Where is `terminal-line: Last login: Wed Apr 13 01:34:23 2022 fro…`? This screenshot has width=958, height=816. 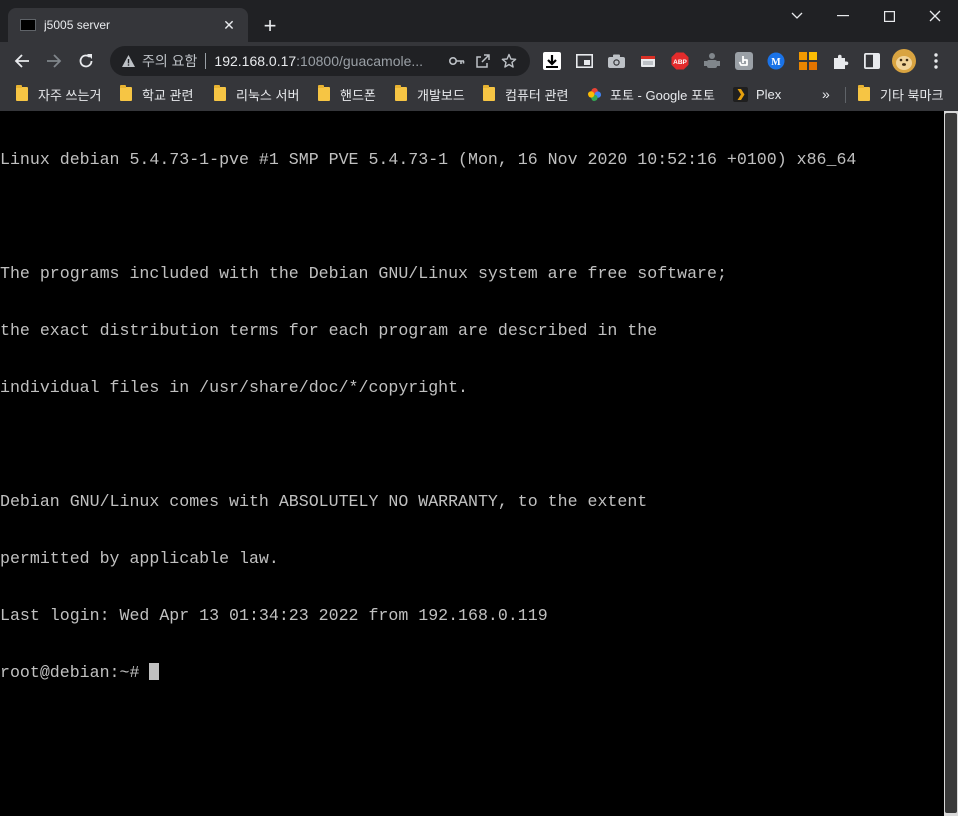 terminal-line: Last login: Wed Apr 13 01:34:23 2022 fro… is located at coordinates (274, 615).